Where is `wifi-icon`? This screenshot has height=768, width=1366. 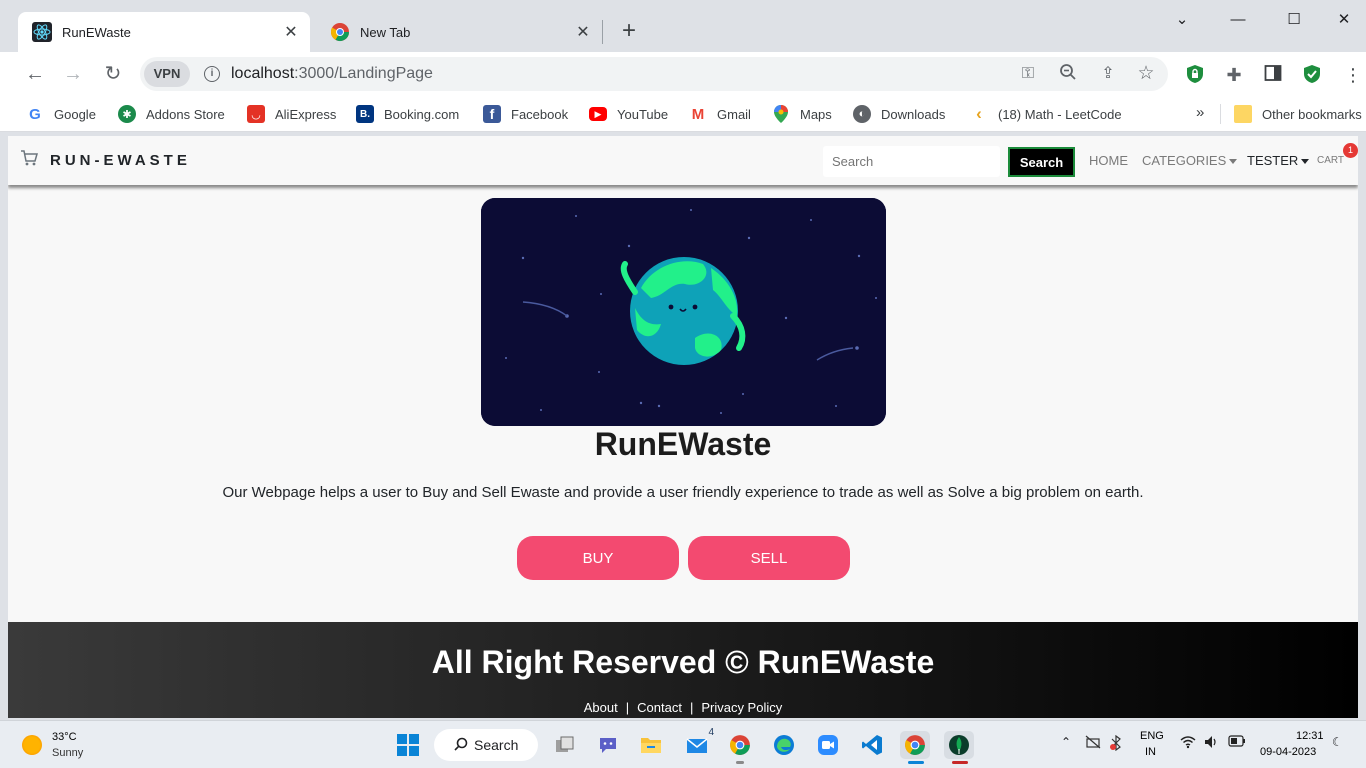 wifi-icon is located at coordinates (1188, 743).